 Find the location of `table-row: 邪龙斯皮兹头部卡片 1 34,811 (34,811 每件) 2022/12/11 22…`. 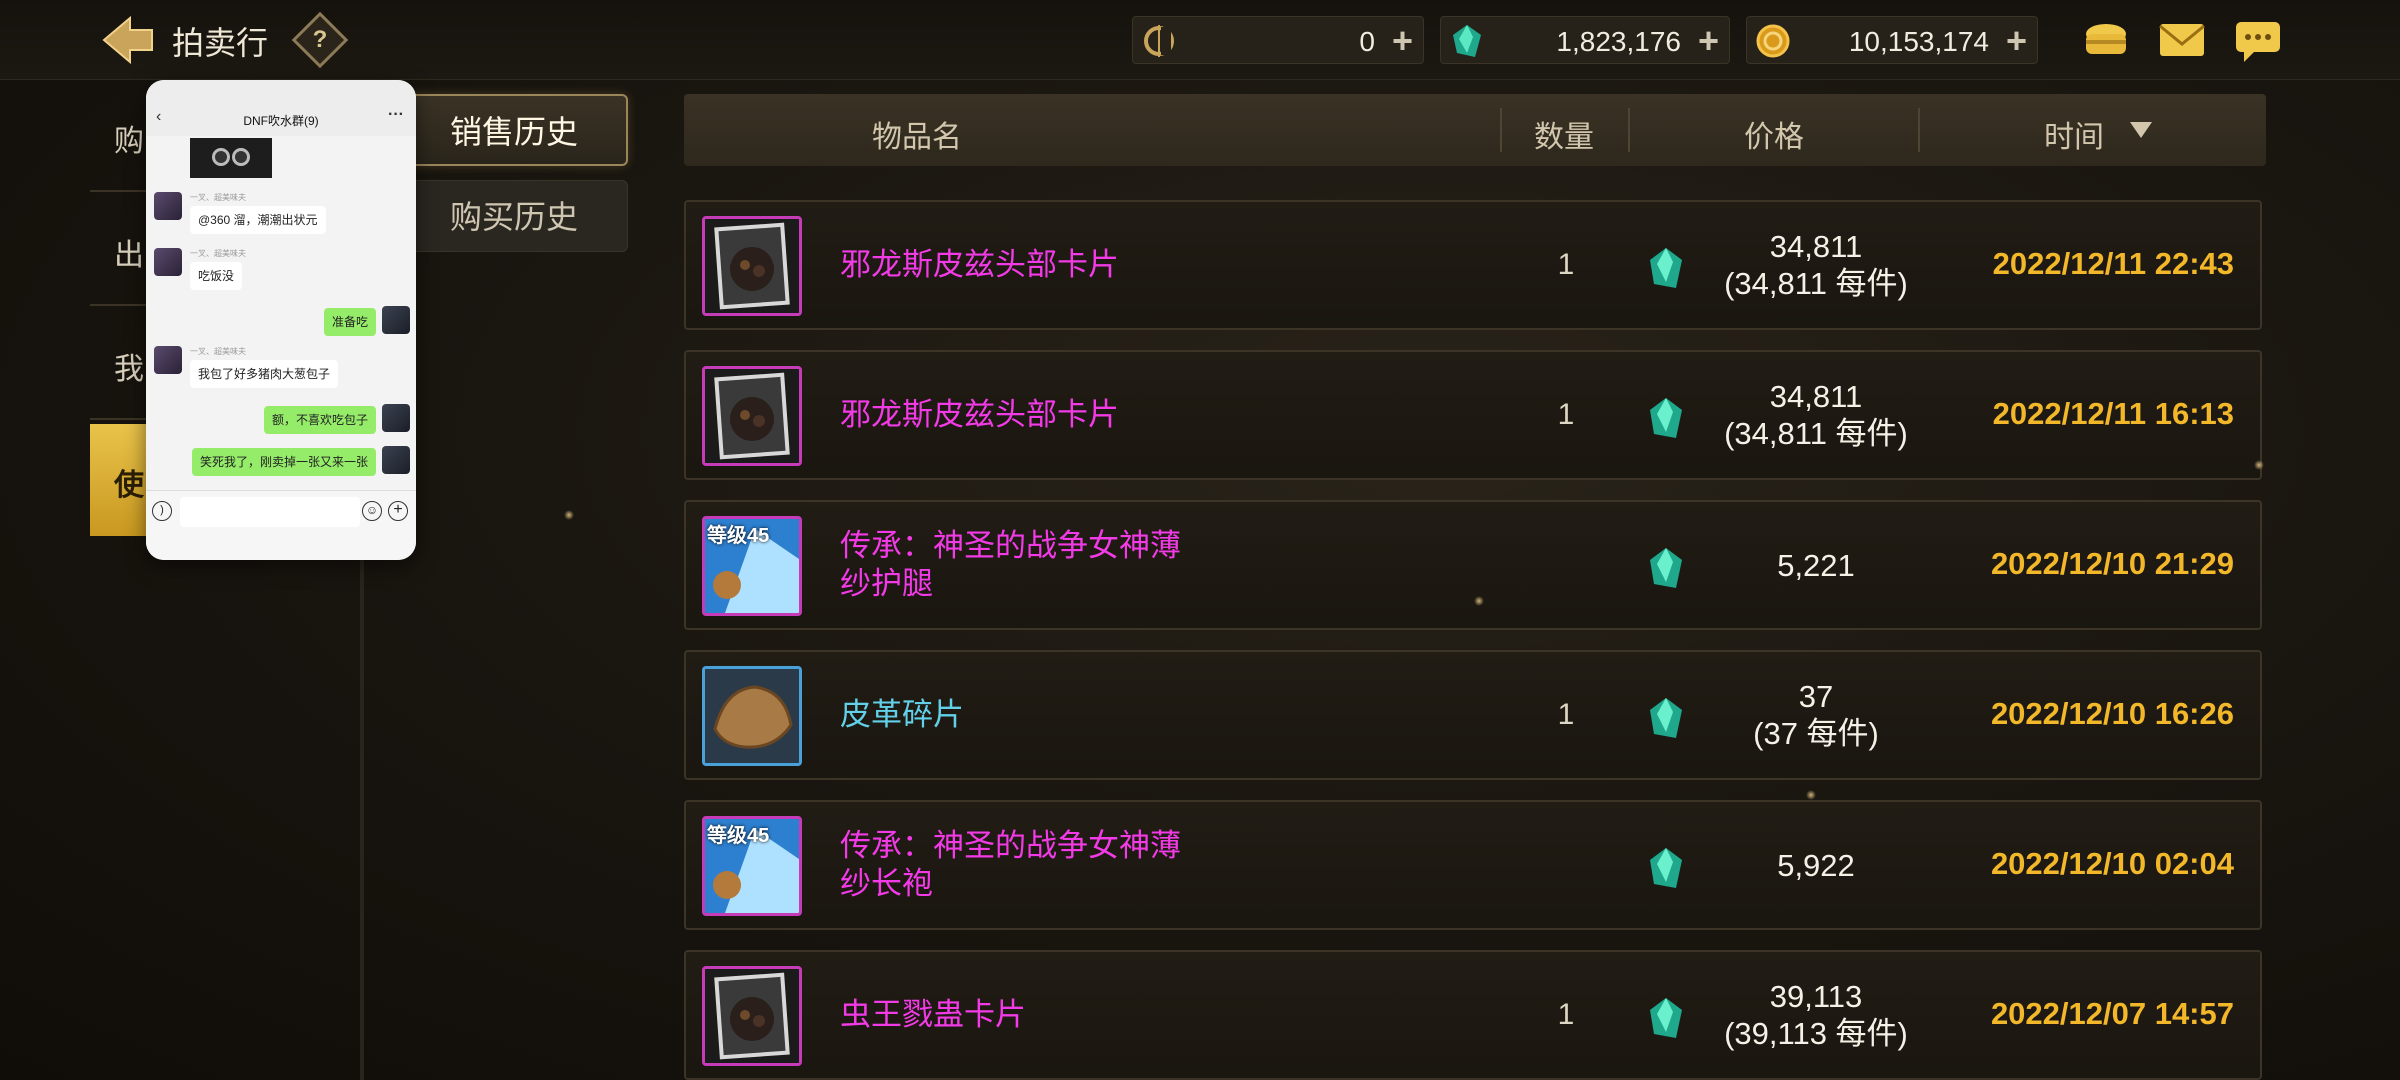

table-row: 邪龙斯皮兹头部卡片 1 34,811 (34,811 每件) 2022/12/11 22… is located at coordinates (1473, 265).